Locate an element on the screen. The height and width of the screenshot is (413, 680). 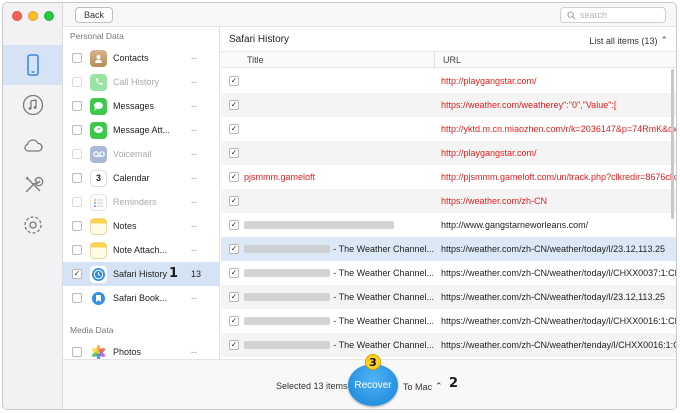
category-contacts: Contacts -- is located at coordinates (141, 58).